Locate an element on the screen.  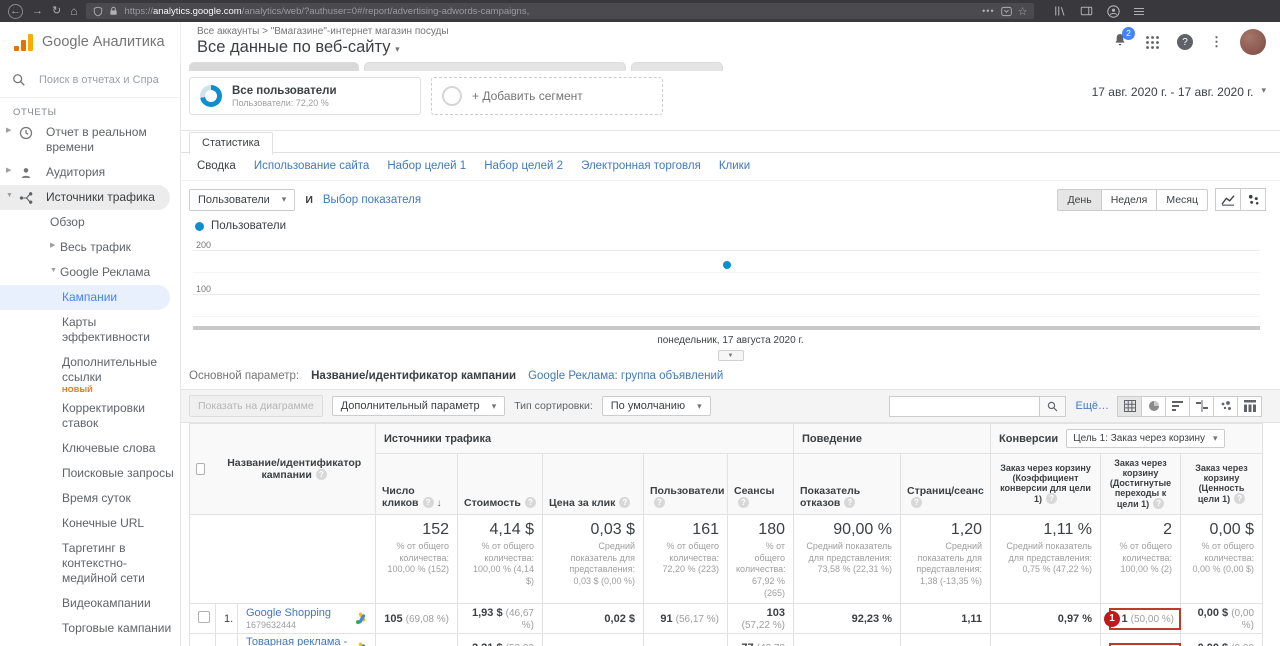
sidebar-item-overview: Обзор is located at coordinates (90, 222).